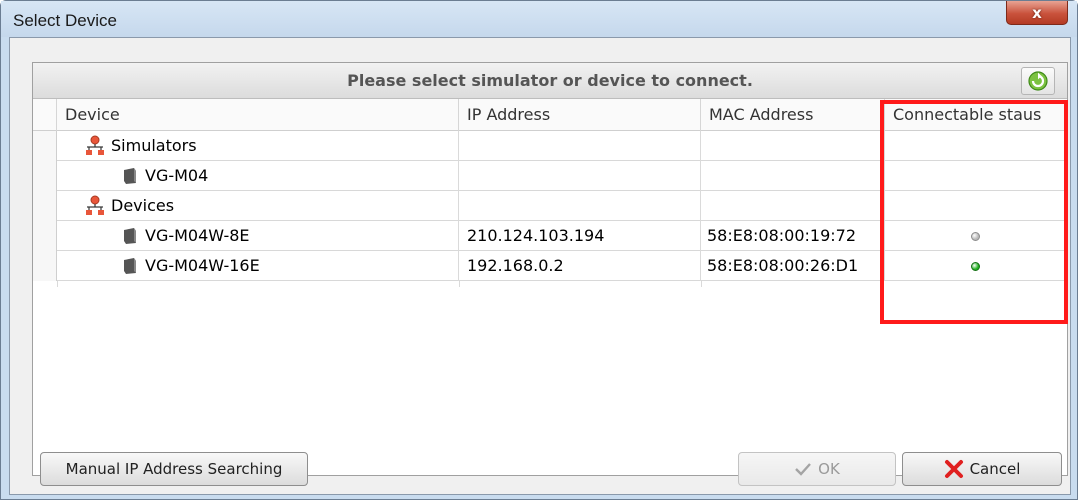 The image size is (1078, 500). Describe the element at coordinates (258, 115) in the screenshot. I see `column-header-device: Device` at that location.